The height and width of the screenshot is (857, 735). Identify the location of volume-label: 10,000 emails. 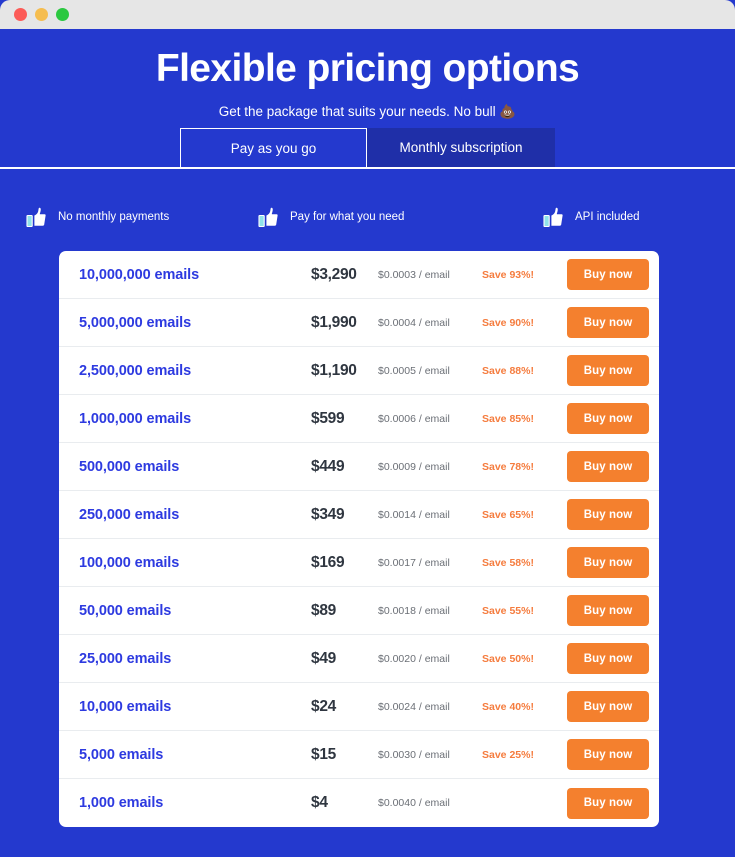
(125, 706).